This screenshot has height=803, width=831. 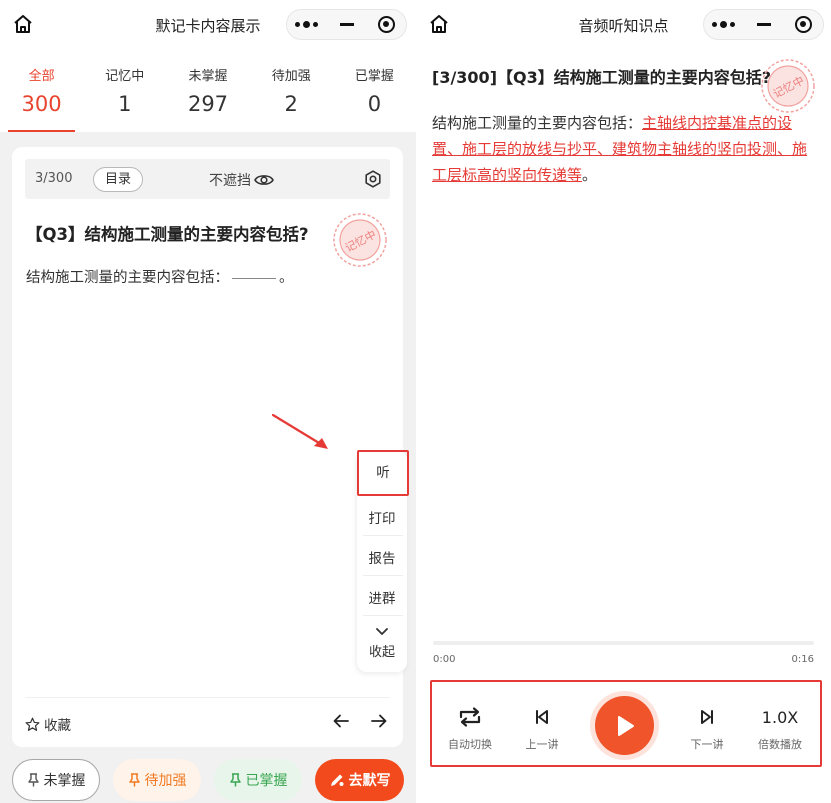 I want to click on card-toolbar: 3/300 目录 不遮挡, so click(x=207, y=179).